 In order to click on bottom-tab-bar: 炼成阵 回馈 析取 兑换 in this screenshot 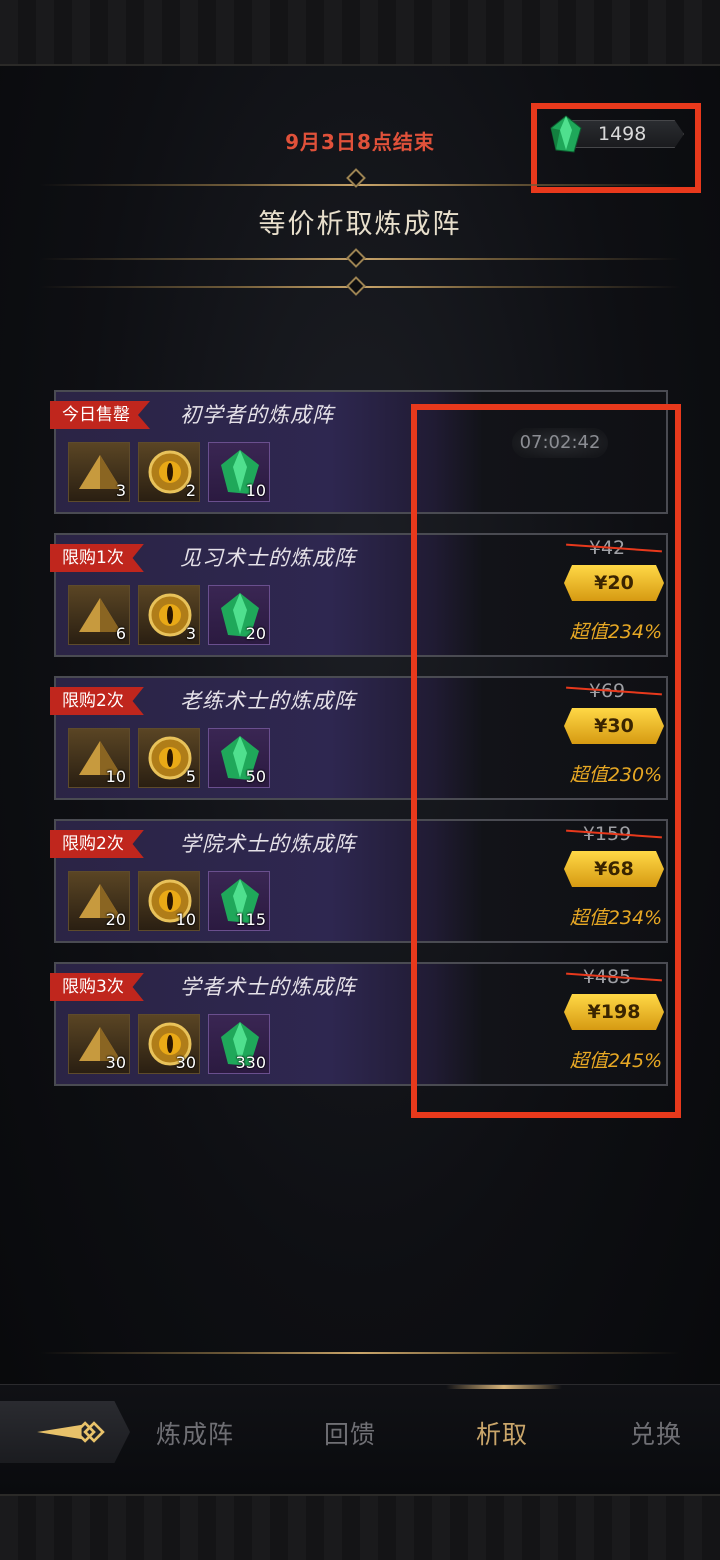, I will do `click(360, 1439)`.